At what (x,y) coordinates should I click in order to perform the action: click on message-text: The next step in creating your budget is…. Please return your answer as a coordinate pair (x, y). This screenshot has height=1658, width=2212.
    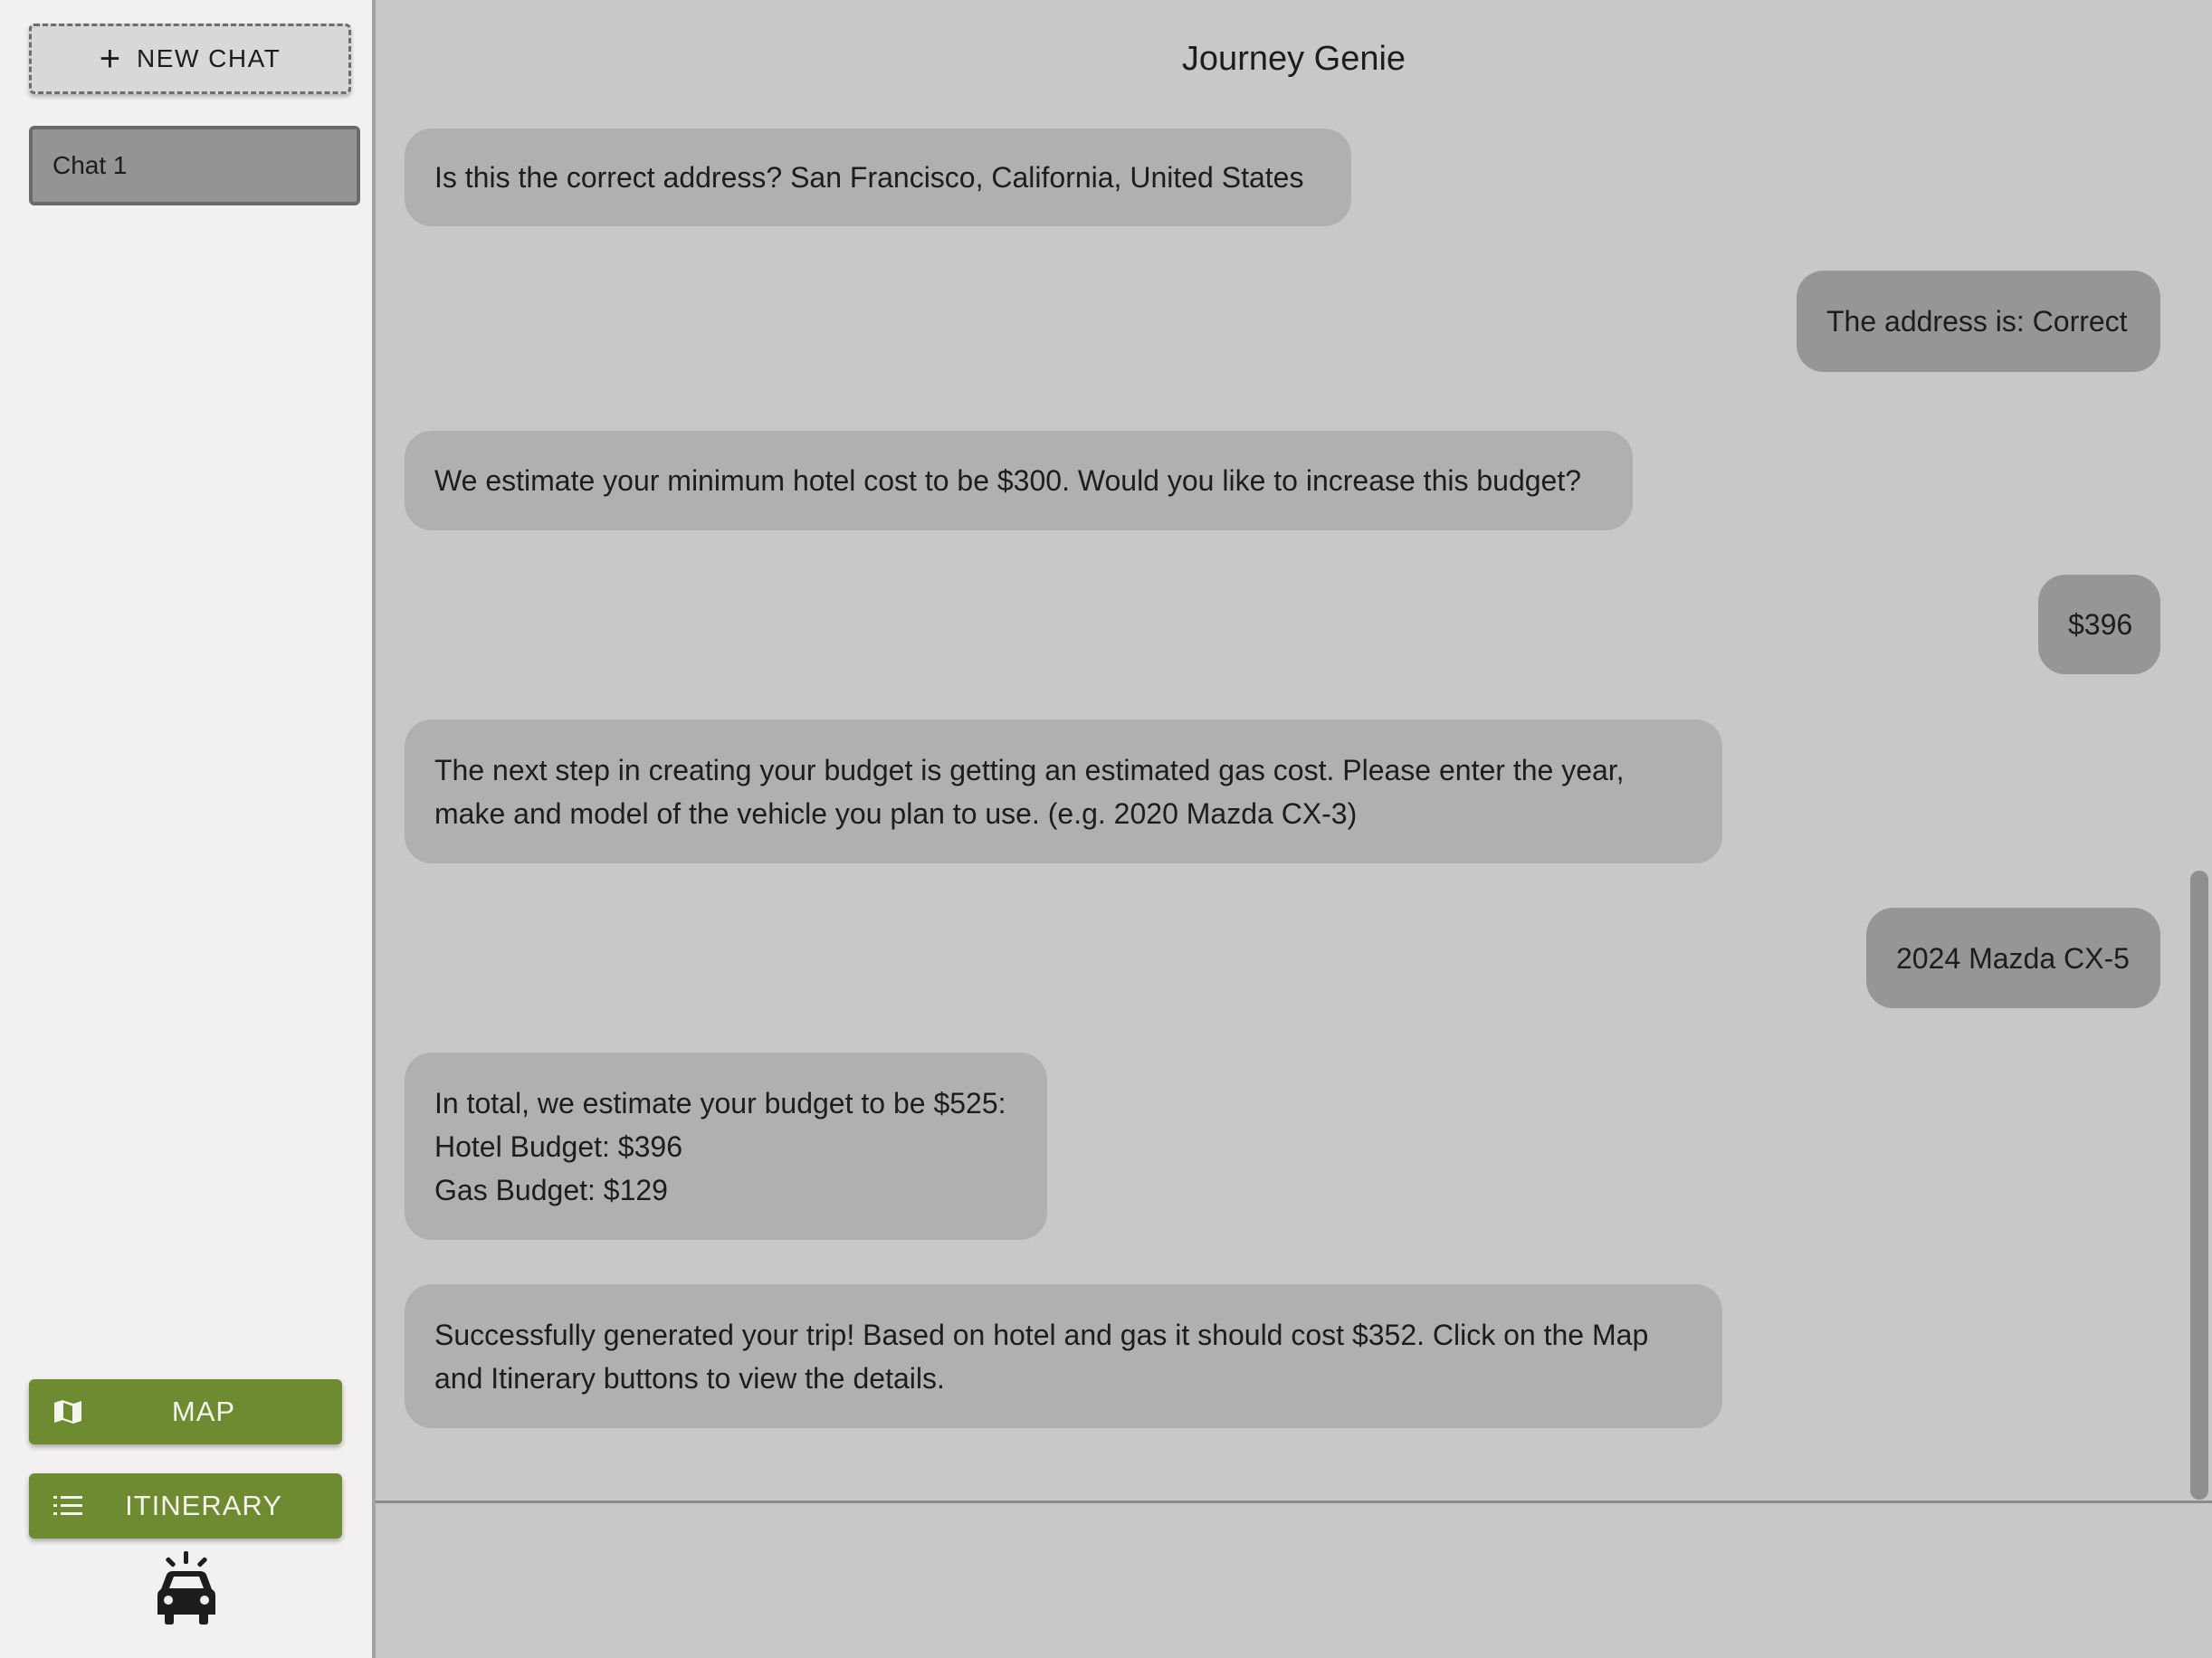
    Looking at the image, I should click on (1029, 791).